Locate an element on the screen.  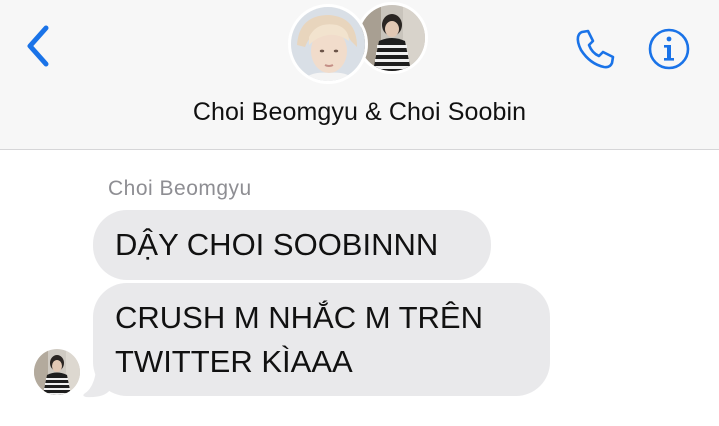
chevron-left-icon is located at coordinates (38, 46).